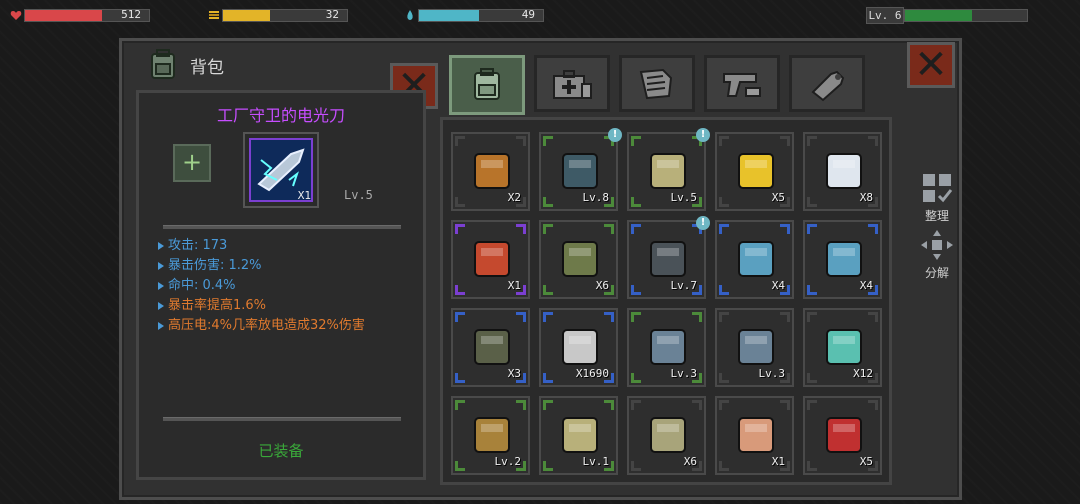  I want to click on player-level: Lv. 6, so click(885, 15).